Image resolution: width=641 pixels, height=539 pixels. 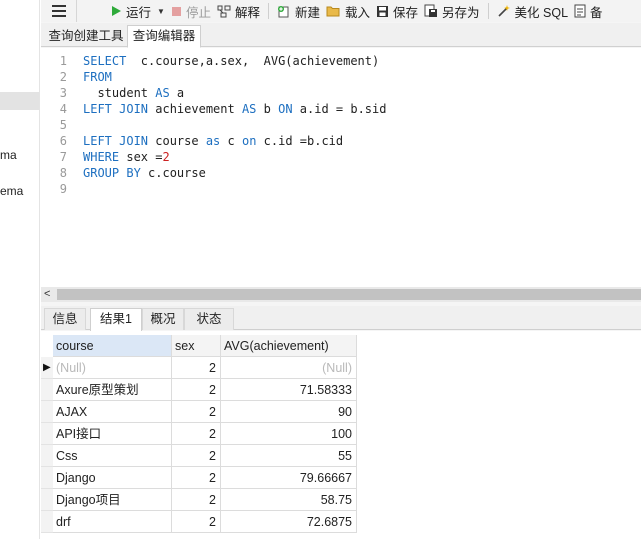 I want to click on play-icon, so click(x=116, y=11).